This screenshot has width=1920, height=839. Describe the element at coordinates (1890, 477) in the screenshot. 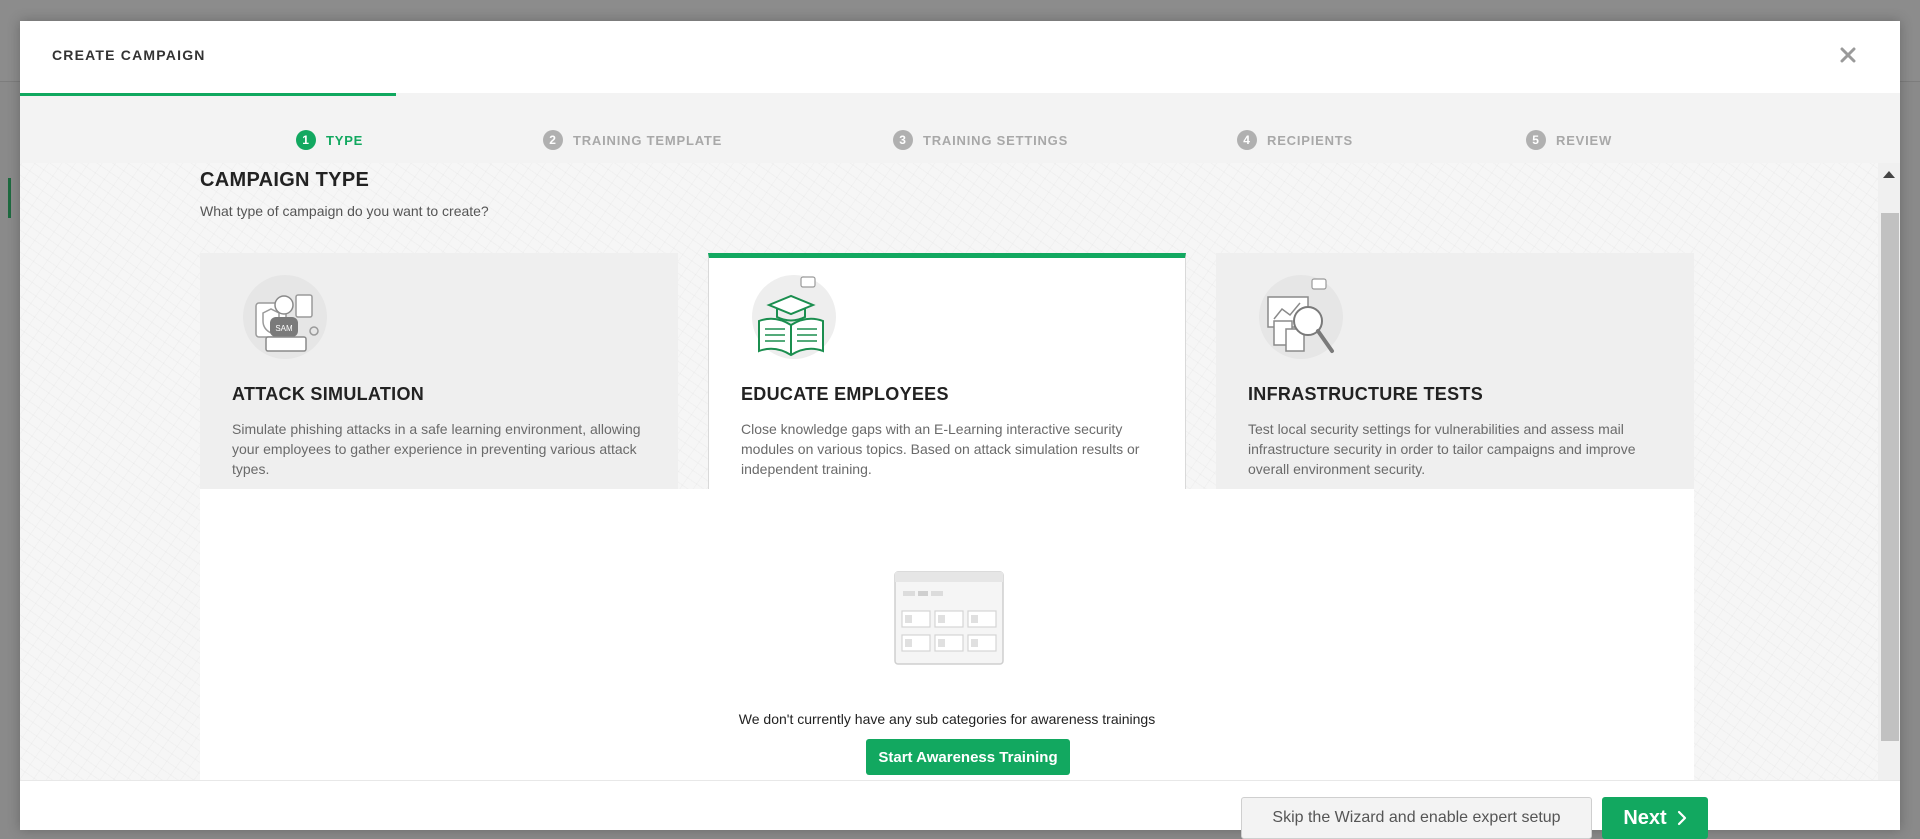

I see `scrollbar-thumb` at that location.